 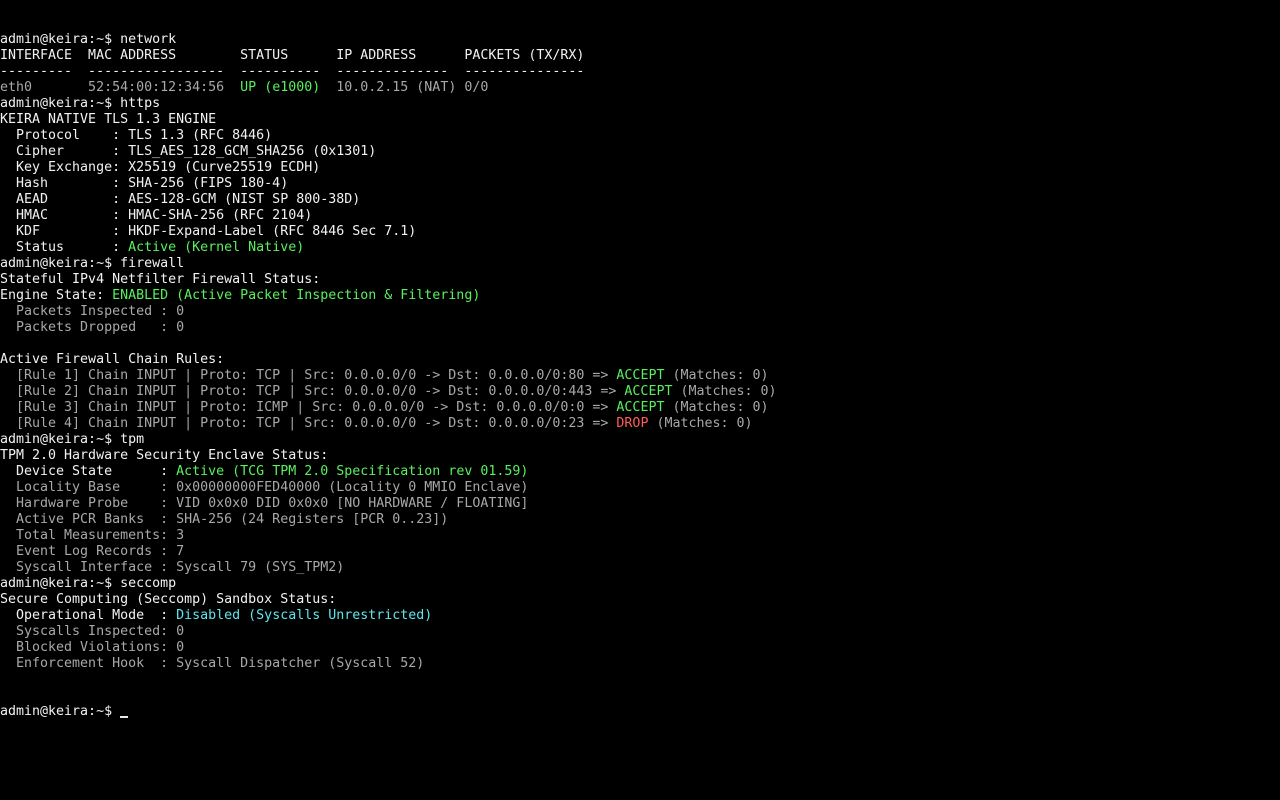 I want to click on terminal-text: Syscalls Inspected: 0, so click(x=92, y=631).